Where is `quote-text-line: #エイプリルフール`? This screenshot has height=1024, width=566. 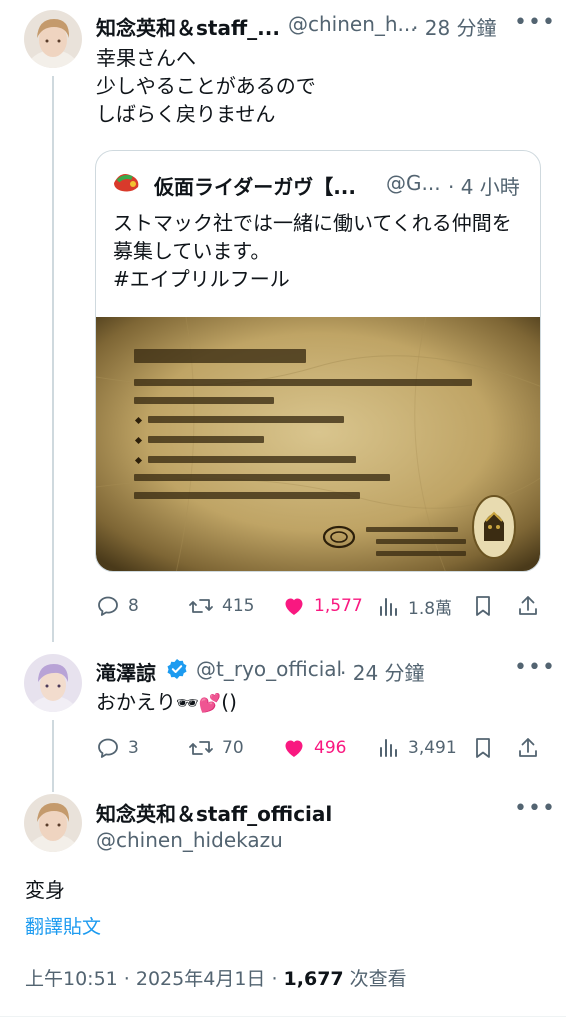
quote-text-line: #エイプリルフール is located at coordinates (201, 279).